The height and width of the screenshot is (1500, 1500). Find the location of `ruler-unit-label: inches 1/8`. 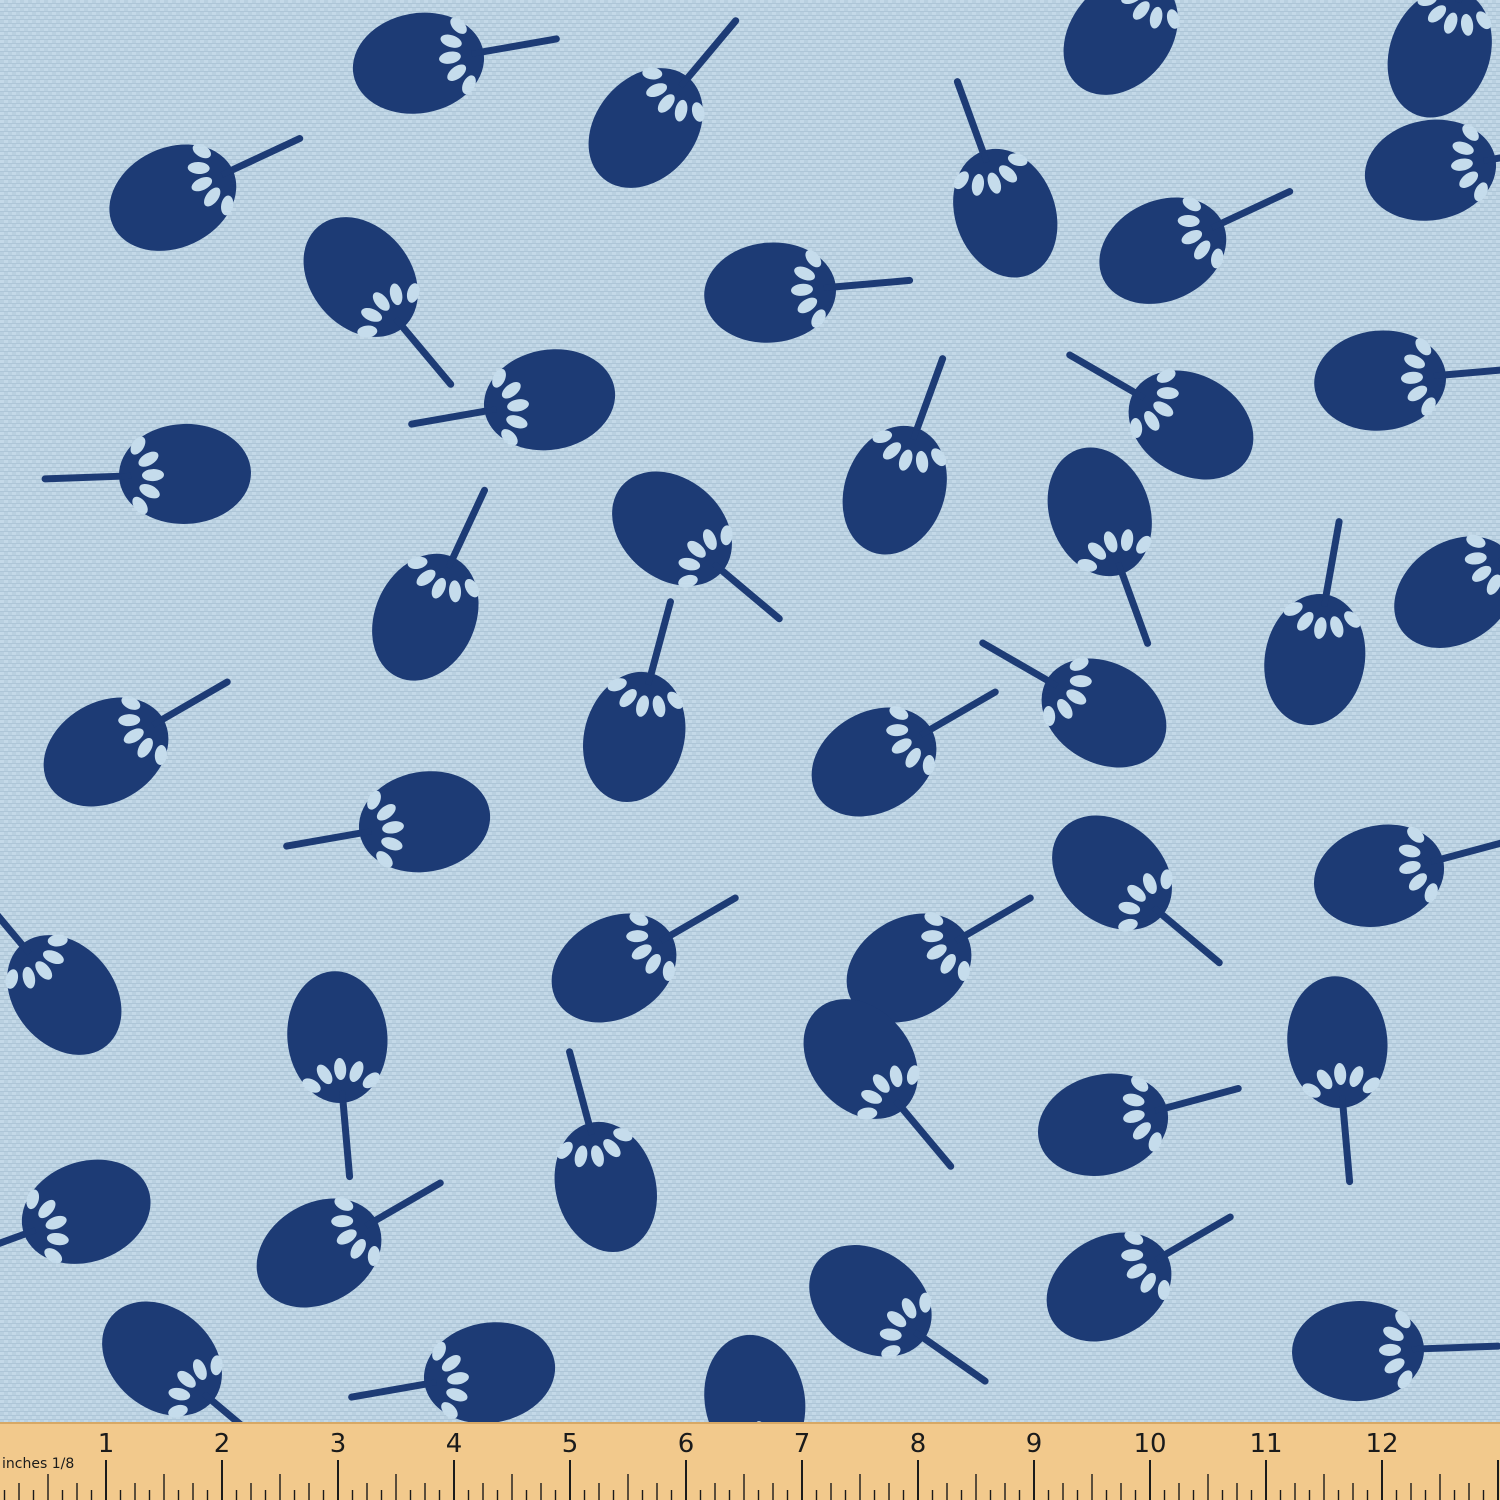

ruler-unit-label: inches 1/8 is located at coordinates (38, 1464).